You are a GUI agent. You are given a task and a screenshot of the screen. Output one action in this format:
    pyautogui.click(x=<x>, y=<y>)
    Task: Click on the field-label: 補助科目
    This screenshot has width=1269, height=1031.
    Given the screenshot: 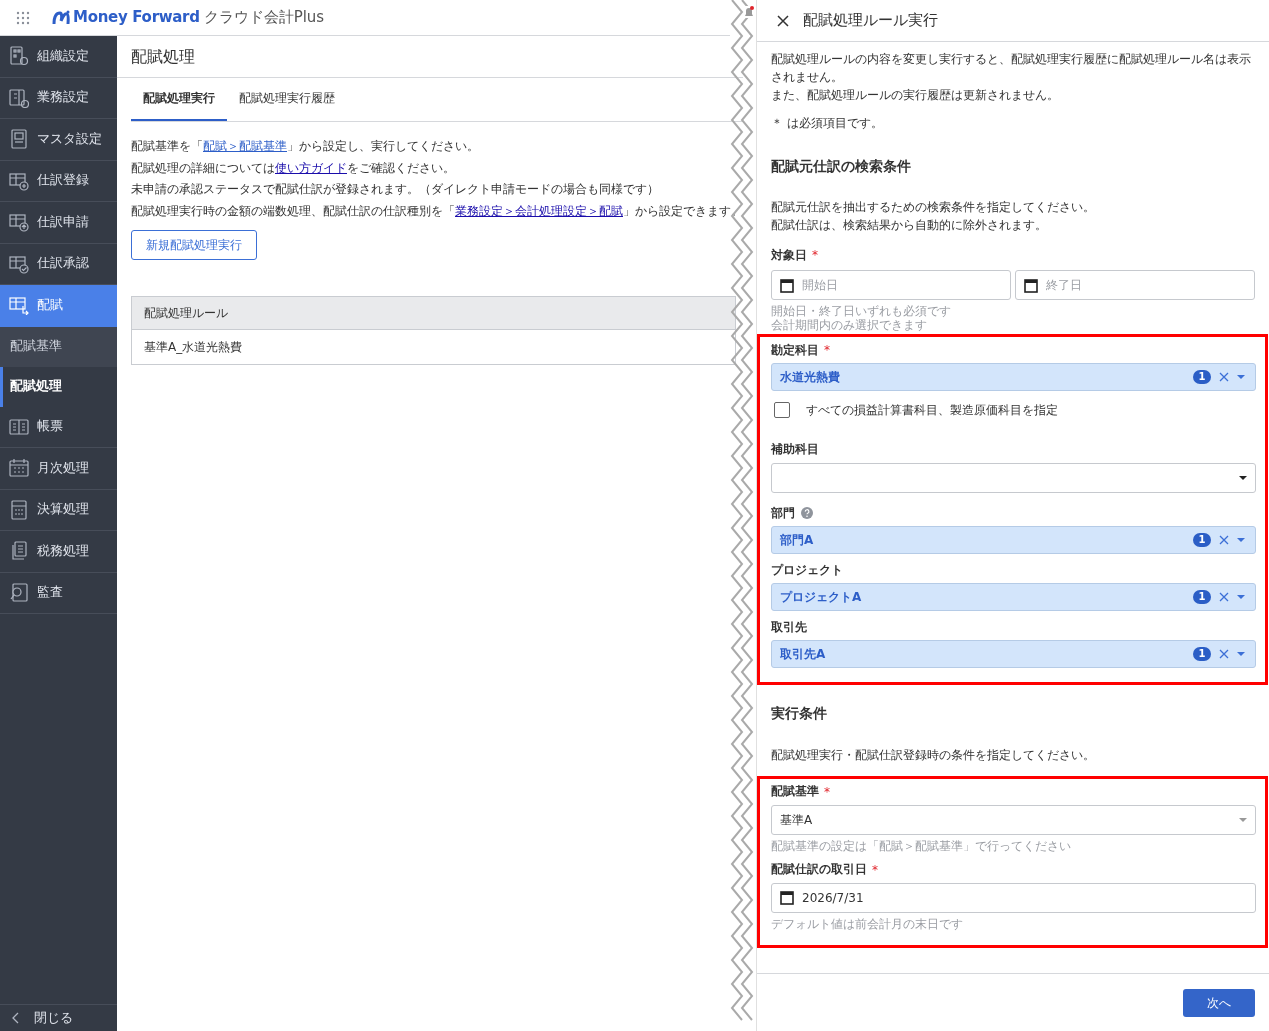 What is the action you would take?
    pyautogui.click(x=795, y=450)
    